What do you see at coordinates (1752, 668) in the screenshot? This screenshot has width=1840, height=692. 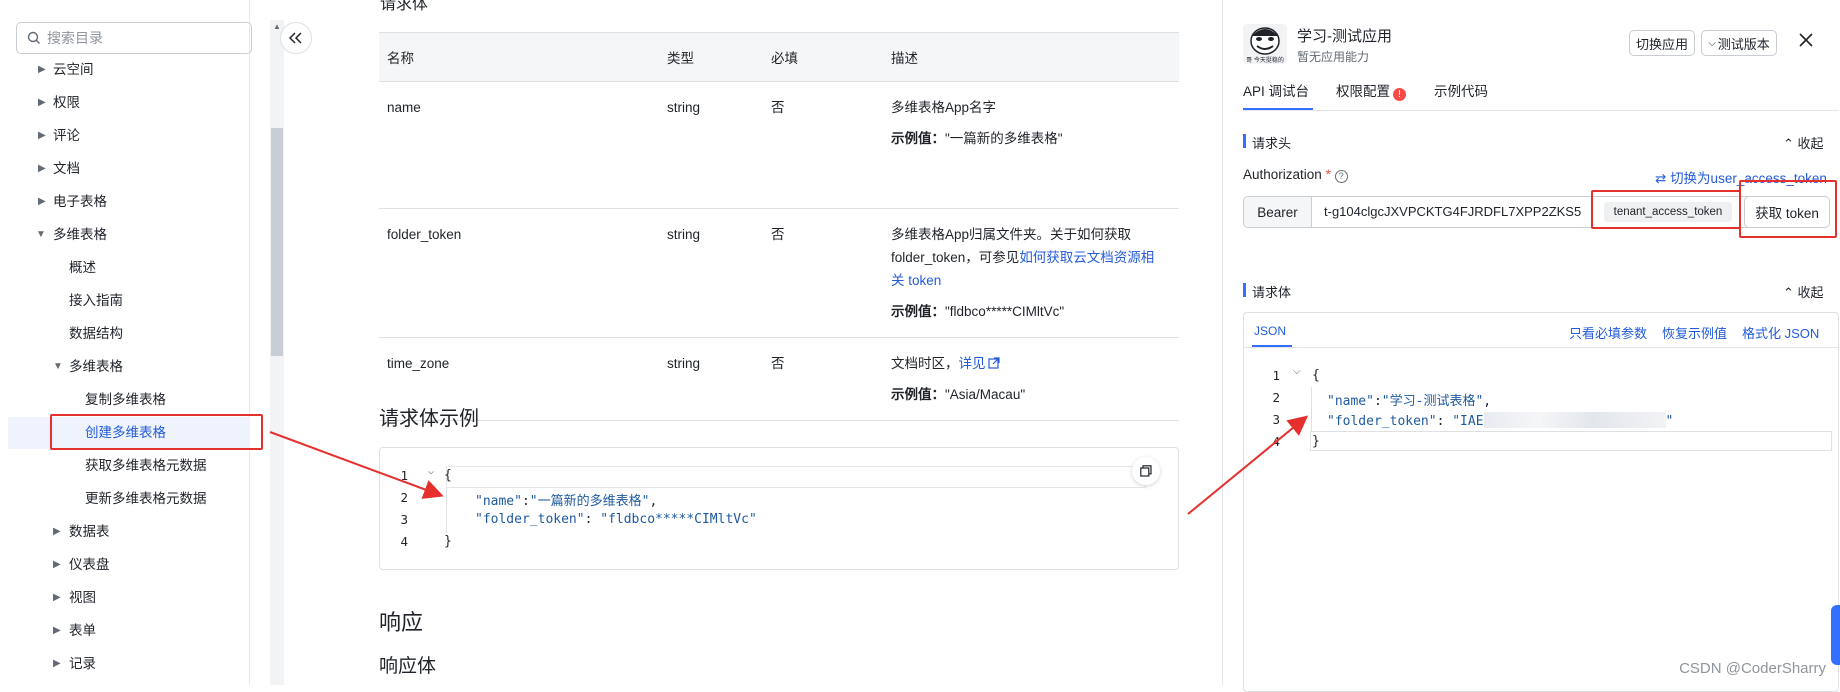 I see `watermark: CSDN @CoderSharry` at bounding box center [1752, 668].